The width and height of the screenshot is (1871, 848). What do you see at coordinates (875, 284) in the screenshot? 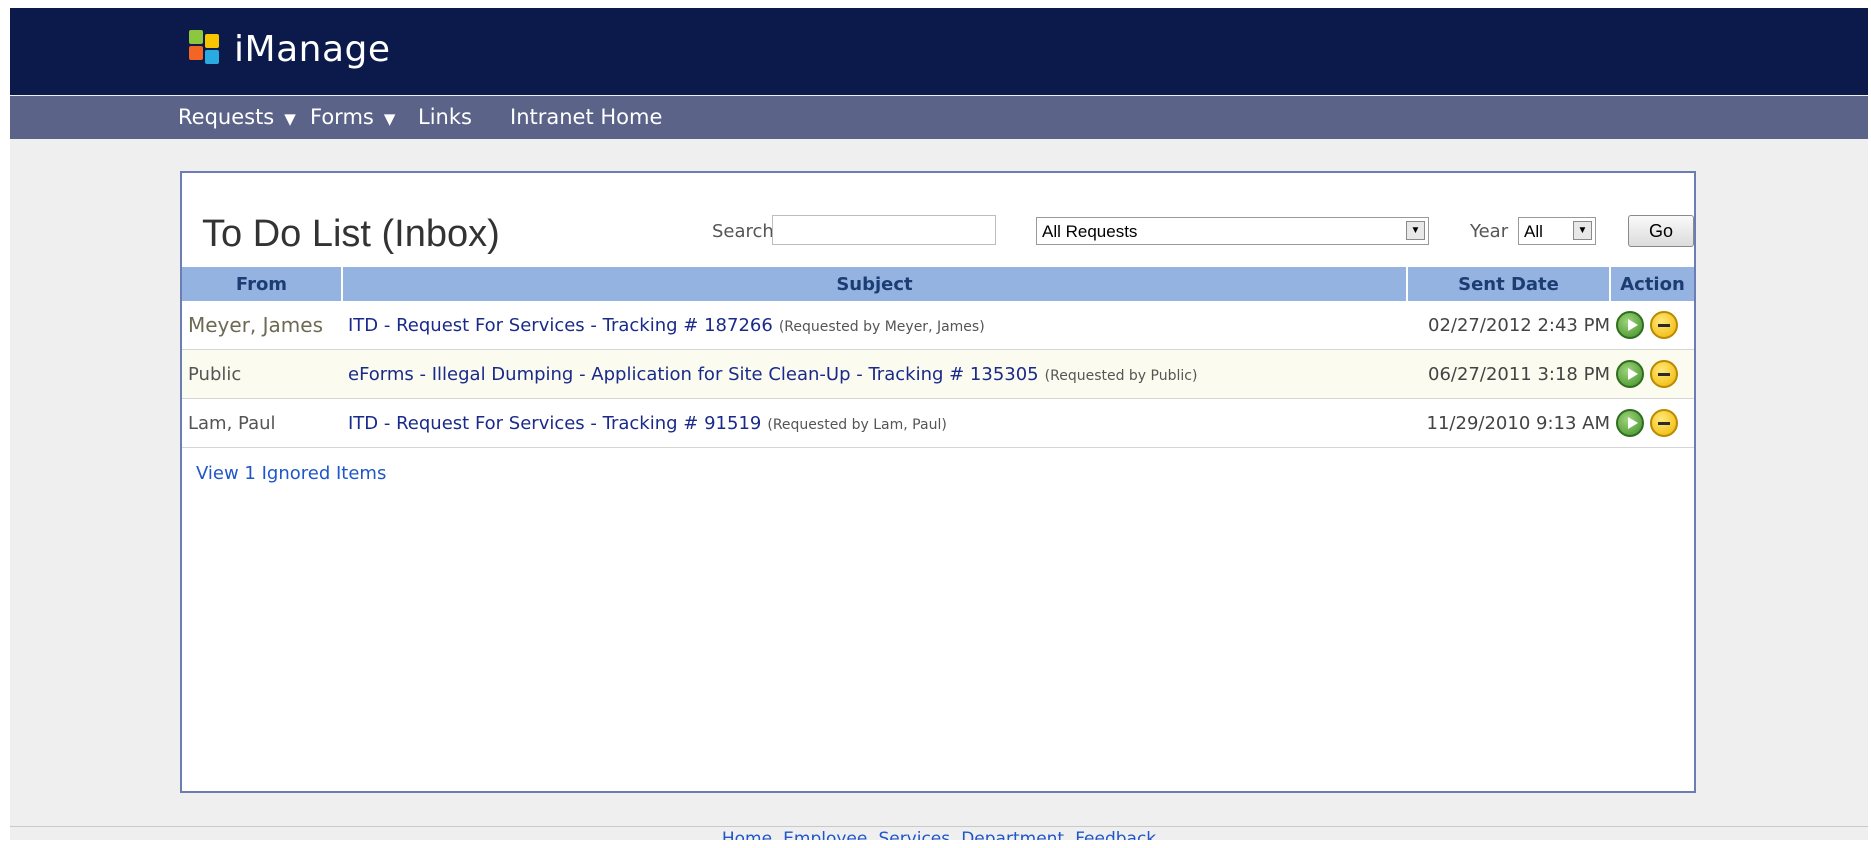
I see `column-header-subject: Subject` at bounding box center [875, 284].